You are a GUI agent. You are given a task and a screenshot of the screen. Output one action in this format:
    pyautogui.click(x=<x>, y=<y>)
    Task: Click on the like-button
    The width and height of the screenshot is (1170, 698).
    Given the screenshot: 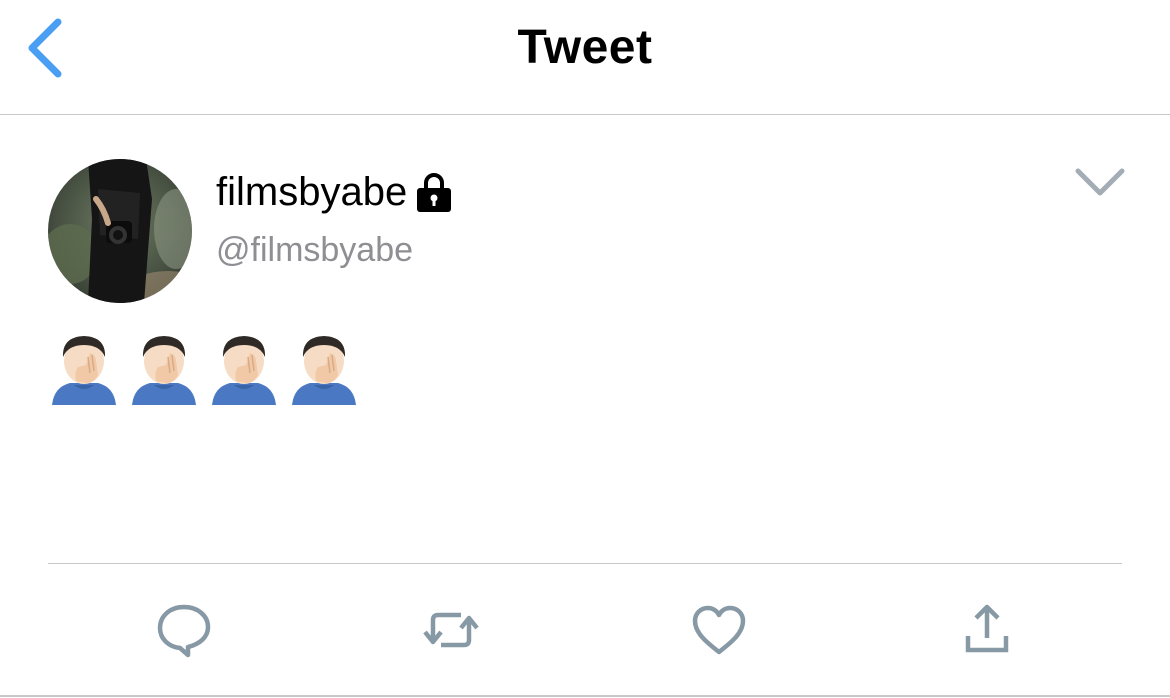 What is the action you would take?
    pyautogui.click(x=719, y=630)
    